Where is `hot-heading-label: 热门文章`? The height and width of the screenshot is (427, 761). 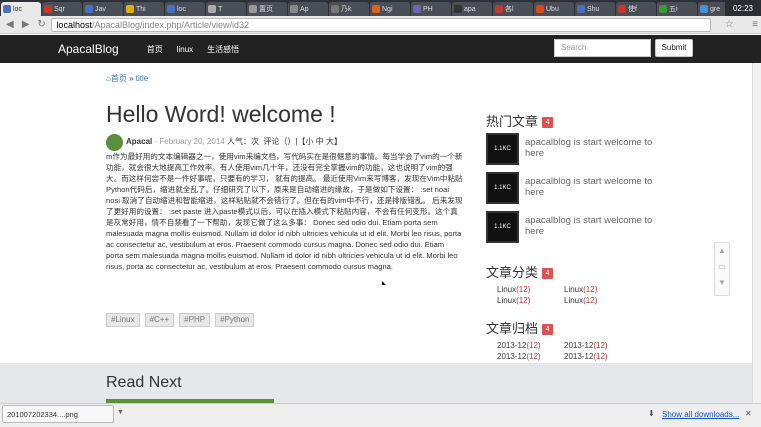
hot-heading-label: 热门文章 is located at coordinates (512, 121).